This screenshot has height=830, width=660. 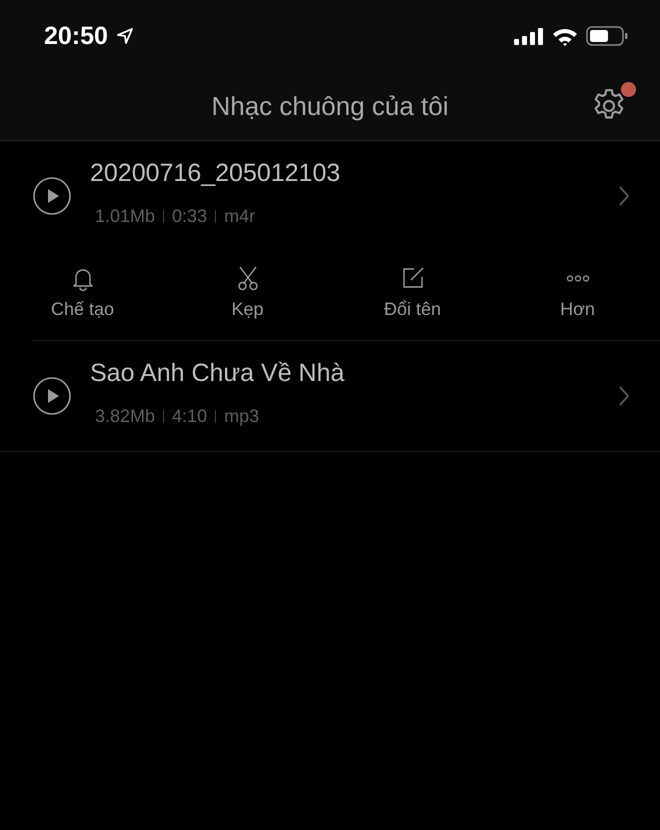 What do you see at coordinates (125, 216) in the screenshot?
I see `file-size: 1.01Mb` at bounding box center [125, 216].